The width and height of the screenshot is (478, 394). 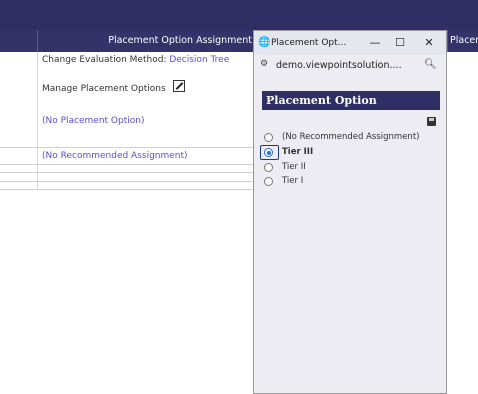 I want to click on no-placement-option-link: (No Placement Option), so click(x=93, y=121).